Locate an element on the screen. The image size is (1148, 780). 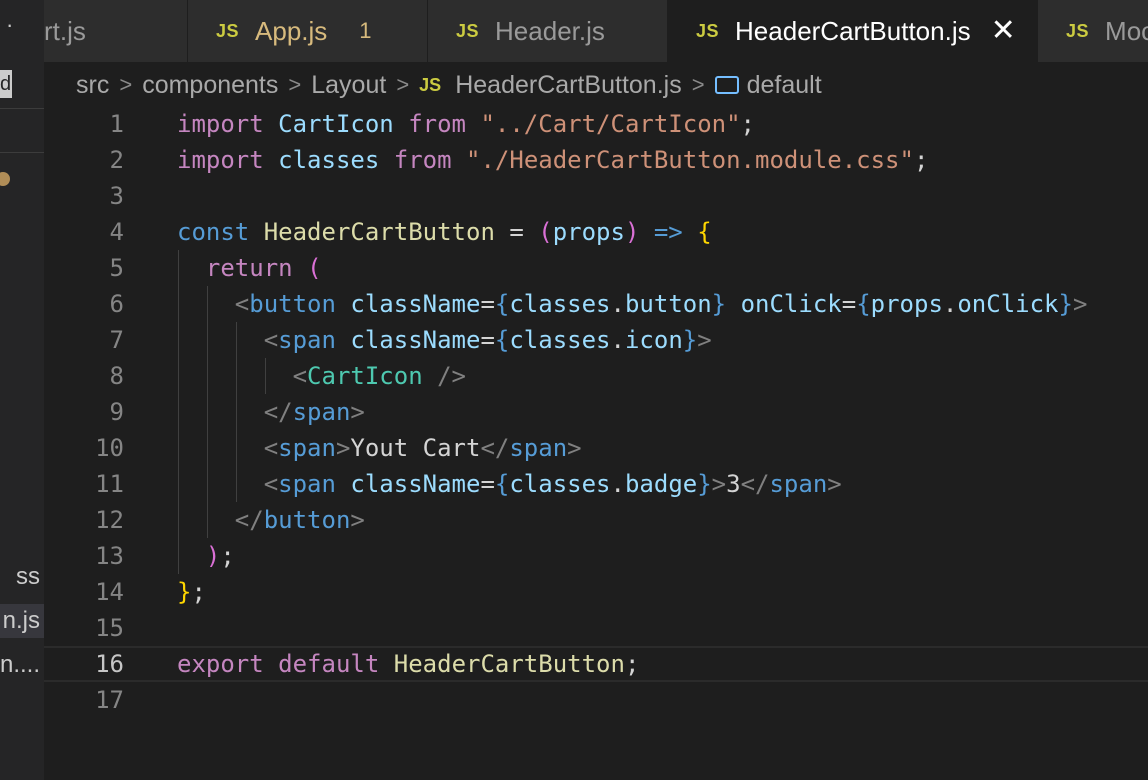
explorer-file-item-active: n.js is located at coordinates (22, 621).